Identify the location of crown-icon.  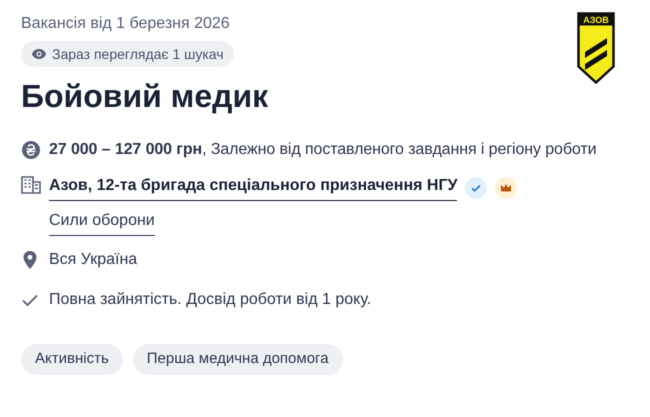
(506, 187).